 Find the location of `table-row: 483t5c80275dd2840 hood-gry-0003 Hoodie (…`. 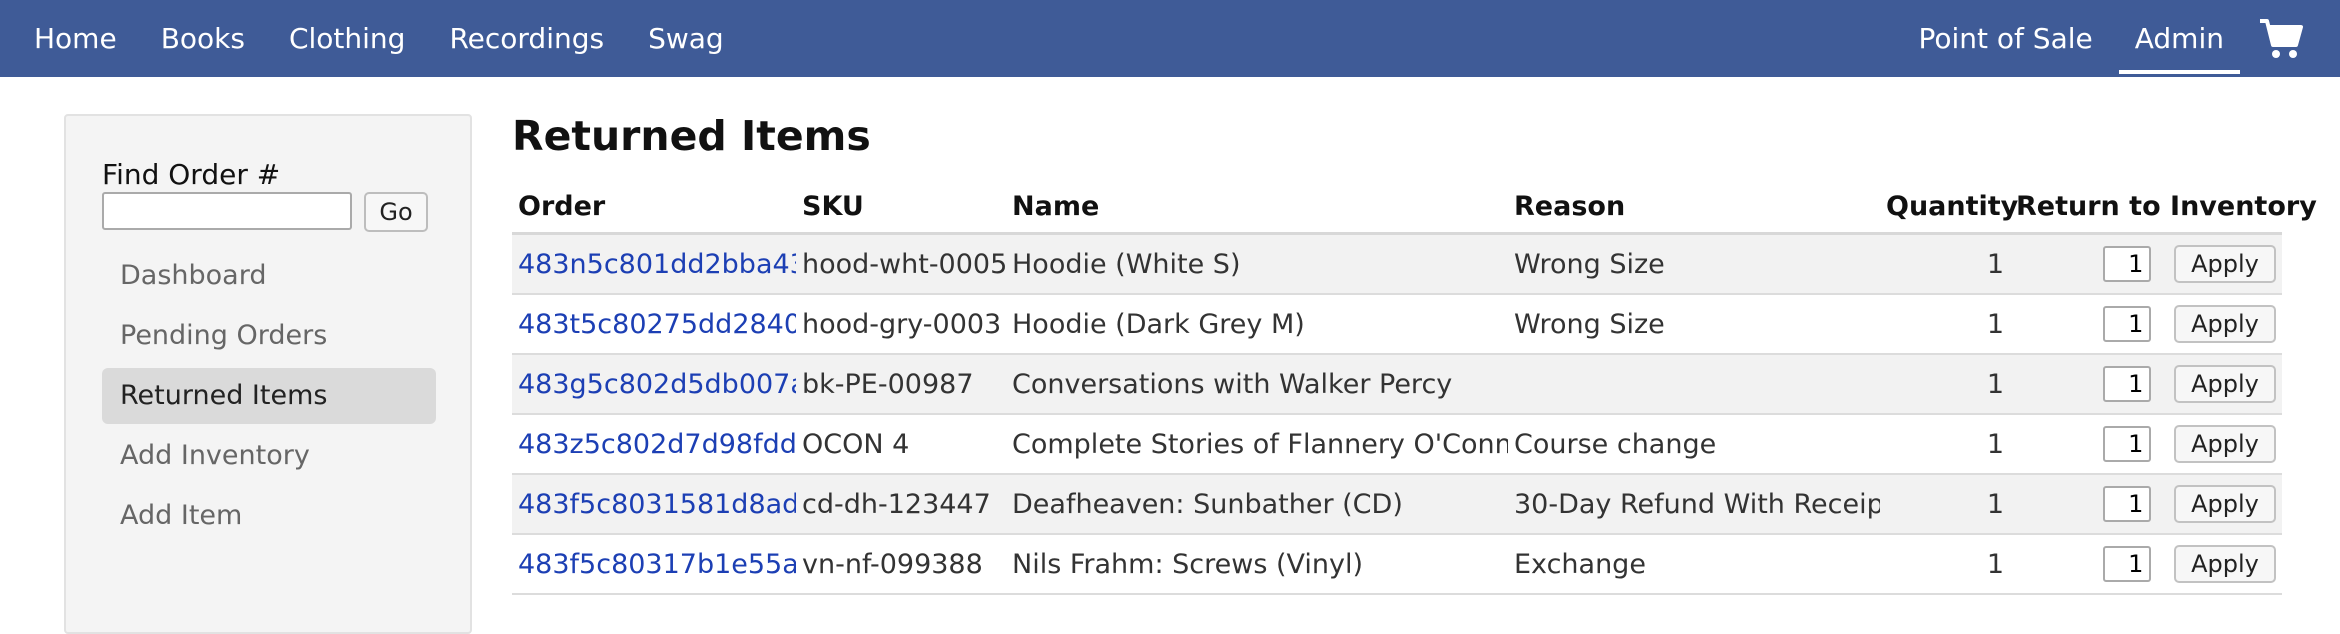

table-row: 483t5c80275dd2840 hood-gry-0003 Hoodie (… is located at coordinates (1397, 324).